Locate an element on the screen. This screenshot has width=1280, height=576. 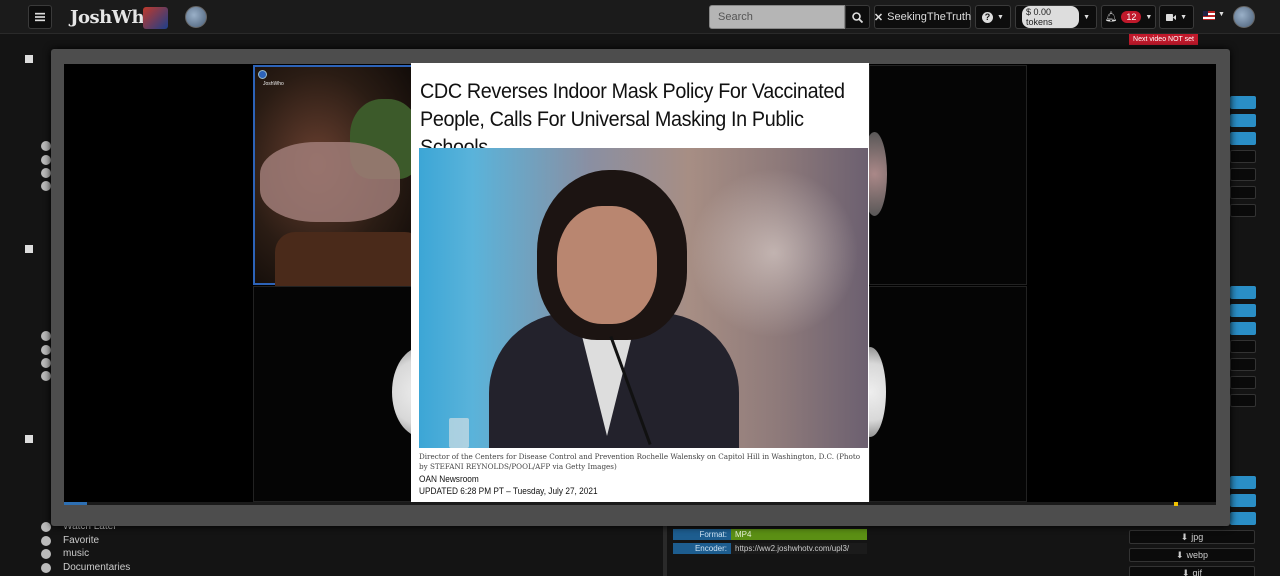
format-row: Format: MP4 is located at coordinates (770, 534).